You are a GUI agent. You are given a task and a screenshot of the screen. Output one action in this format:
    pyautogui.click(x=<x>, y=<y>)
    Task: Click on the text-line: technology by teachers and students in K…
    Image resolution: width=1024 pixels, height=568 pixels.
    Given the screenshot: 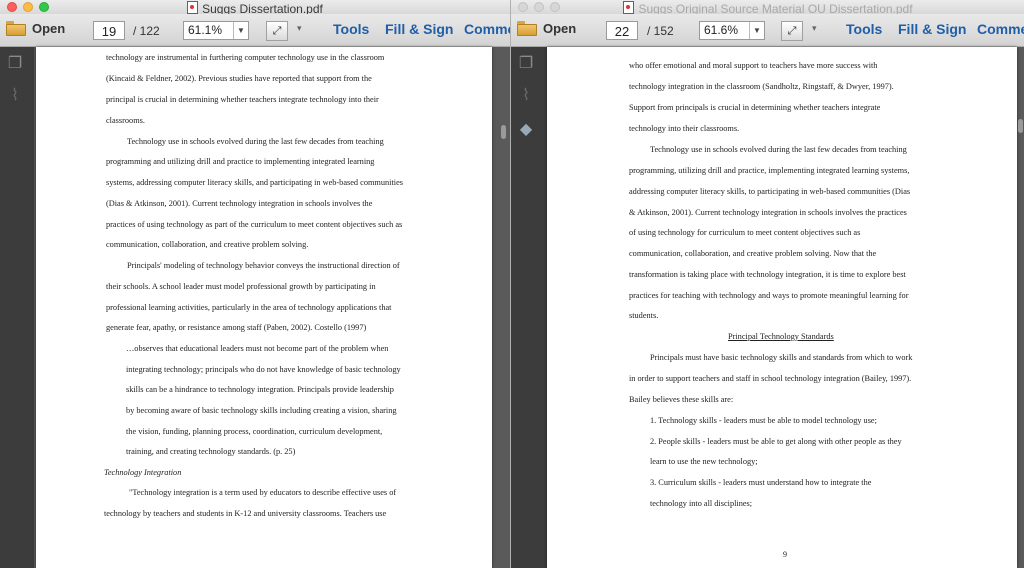 What is the action you would take?
    pyautogui.click(x=245, y=513)
    